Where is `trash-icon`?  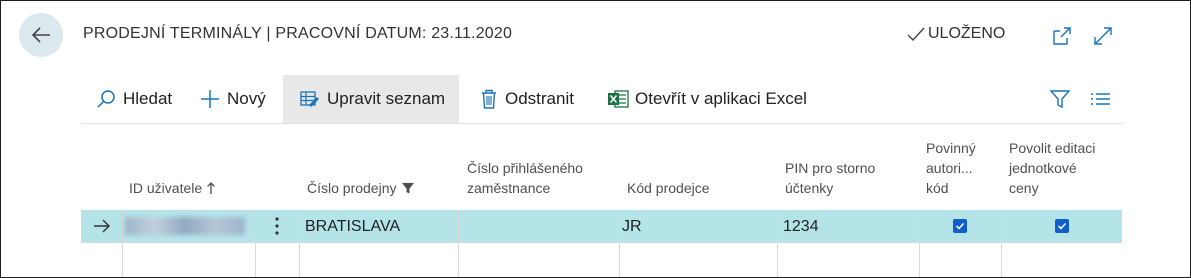
trash-icon is located at coordinates (489, 99).